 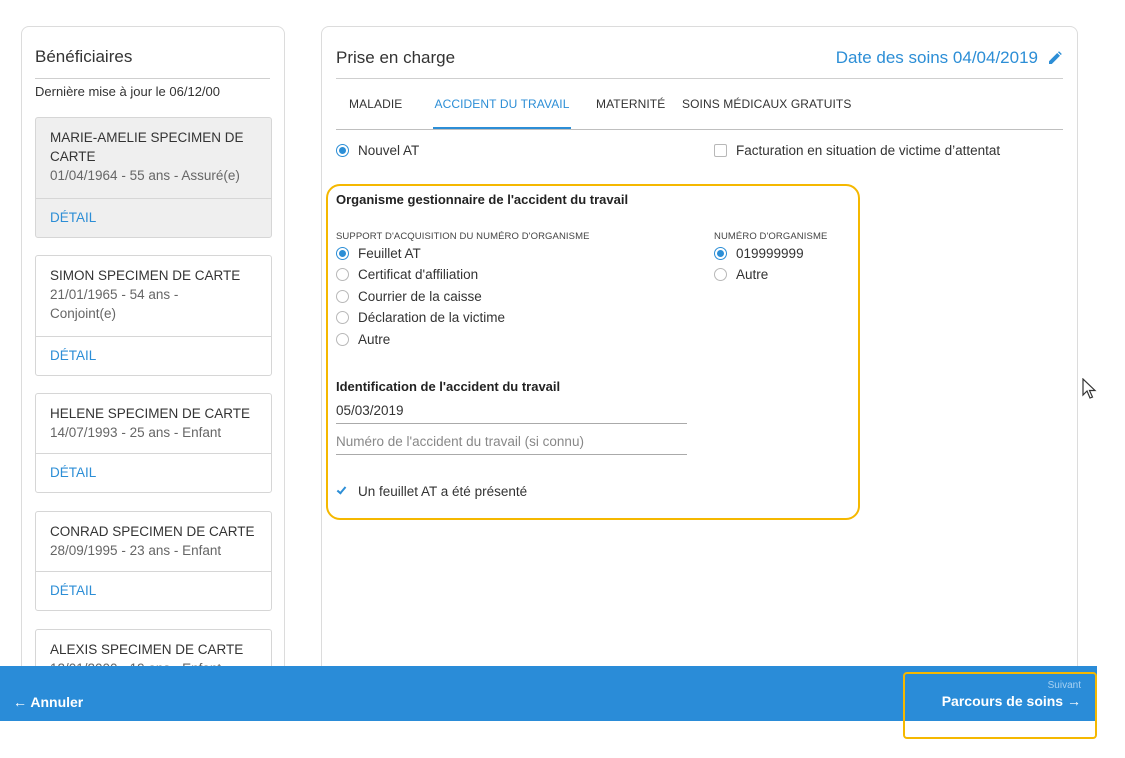 I want to click on last-update-text: Dernière mise à jour le 06/12/00, so click(x=127, y=91).